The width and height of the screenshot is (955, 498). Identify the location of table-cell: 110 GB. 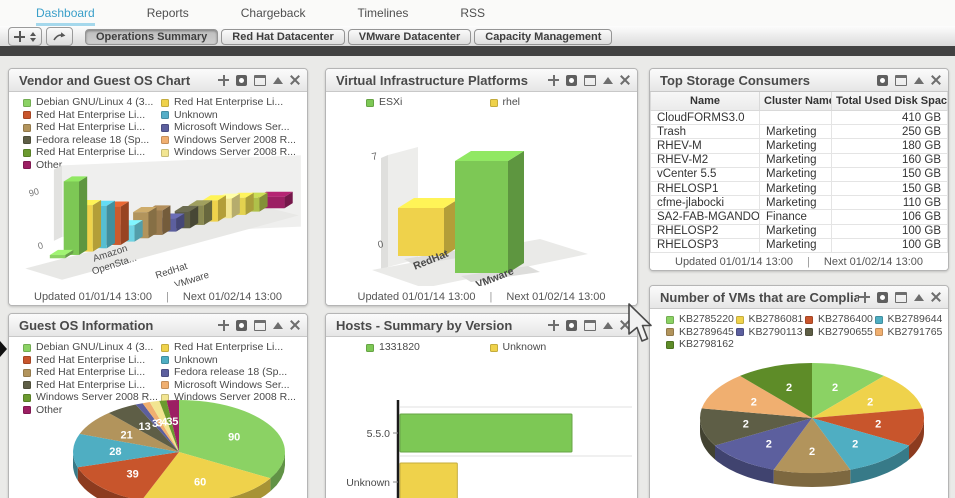
(889, 203).